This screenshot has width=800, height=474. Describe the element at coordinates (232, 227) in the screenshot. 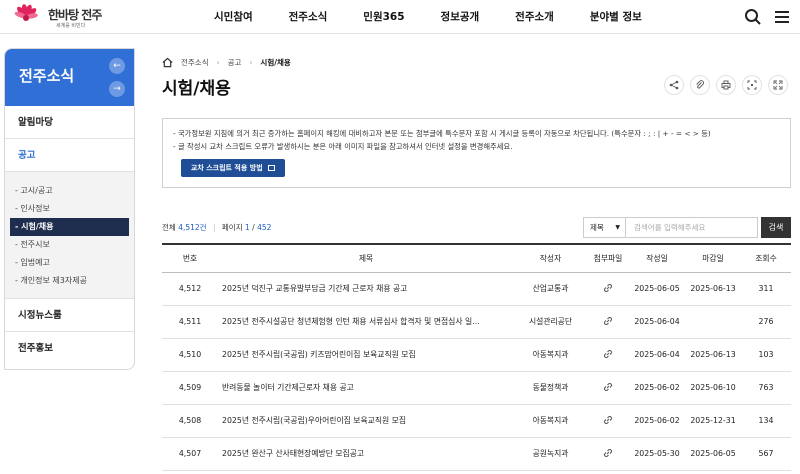

I see `page-label: 페이지` at that location.